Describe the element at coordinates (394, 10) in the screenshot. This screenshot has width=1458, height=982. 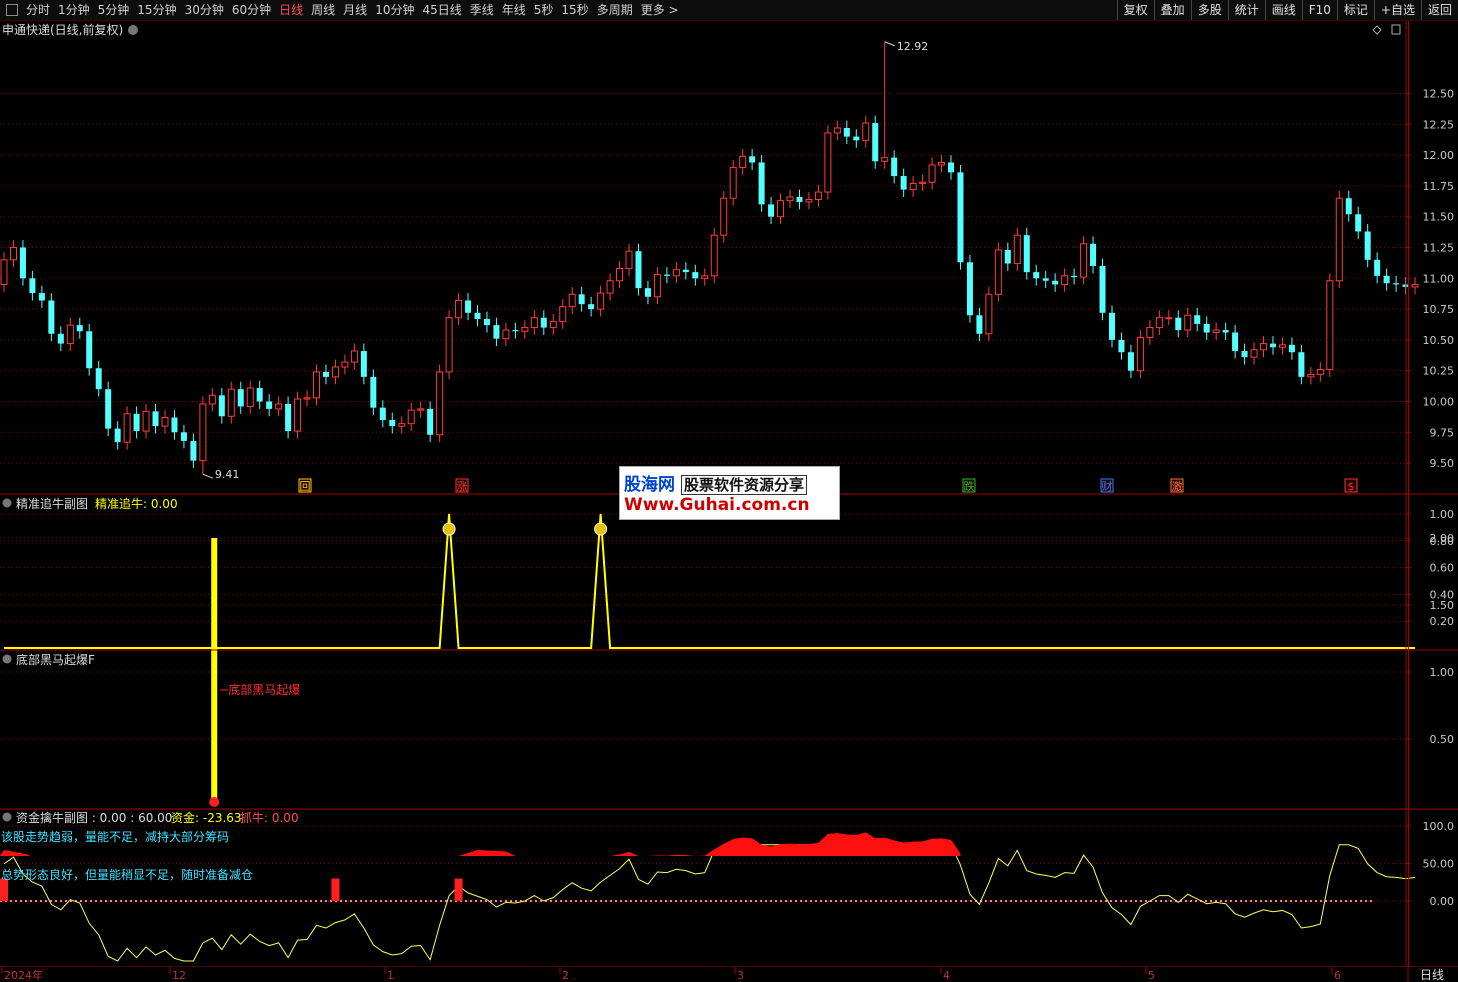
I see `period-tab-9: 10分钟` at that location.